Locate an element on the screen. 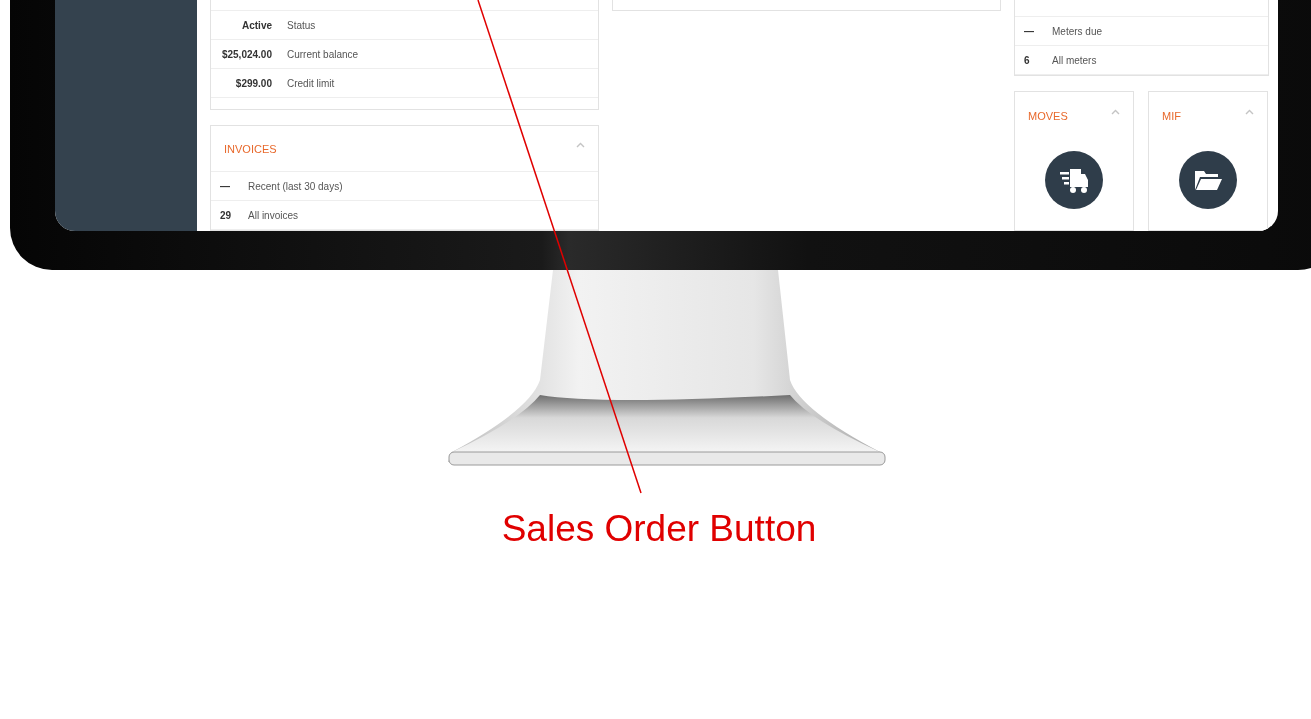 Image resolution: width=1311 pixels, height=719 pixels. list-item: — Recent (last 30 days) is located at coordinates (404, 186).